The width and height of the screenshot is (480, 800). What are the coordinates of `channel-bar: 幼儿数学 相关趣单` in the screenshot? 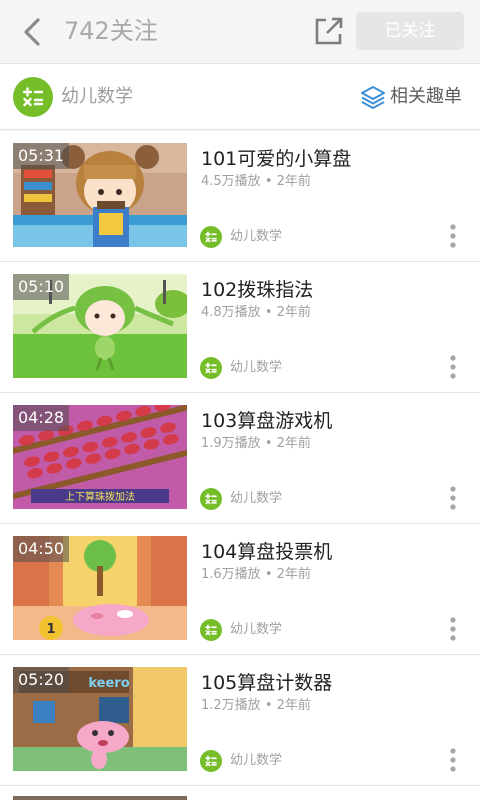 It's located at (240, 97).